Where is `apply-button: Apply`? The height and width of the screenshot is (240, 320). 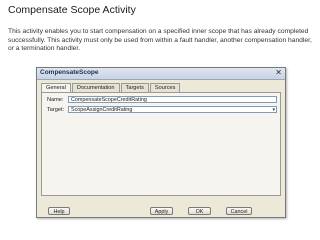
apply-button: Apply is located at coordinates (161, 211).